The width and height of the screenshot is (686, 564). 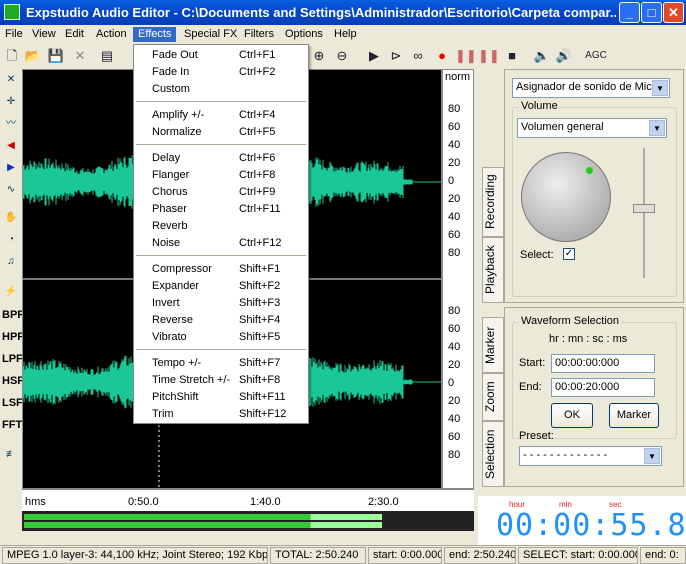 What do you see at coordinates (493, 397) in the screenshot?
I see `tab-zoom: Zoom` at bounding box center [493, 397].